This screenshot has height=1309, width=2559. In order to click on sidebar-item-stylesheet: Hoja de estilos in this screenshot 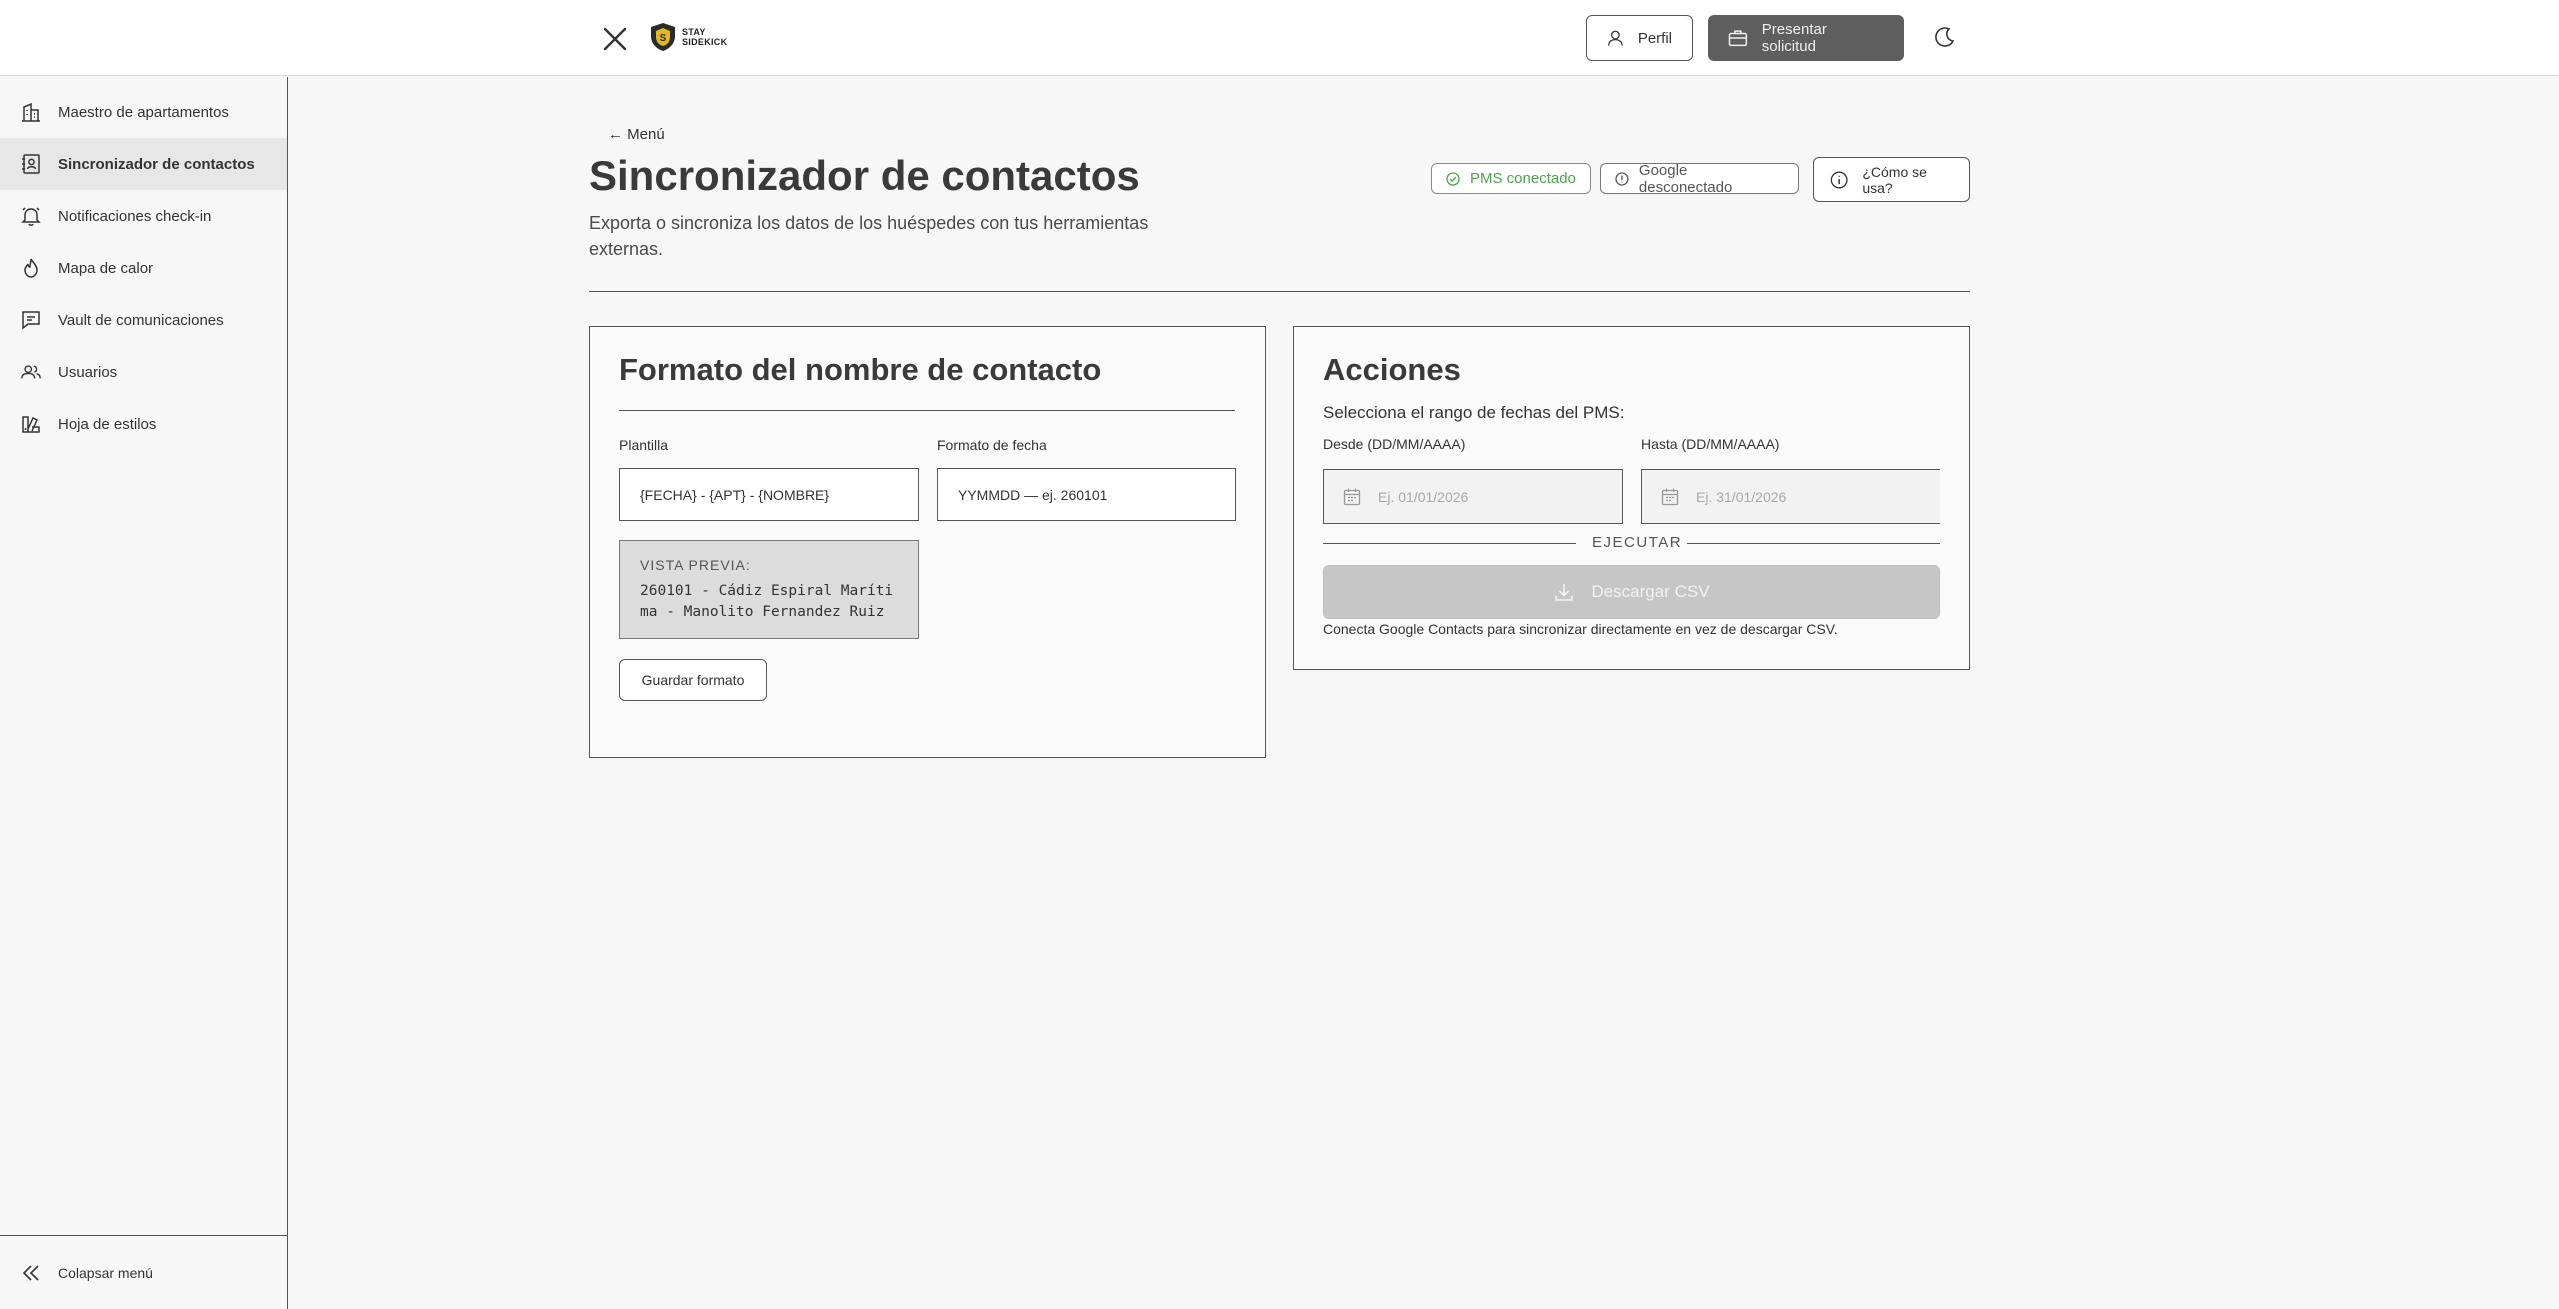, I will do `click(143, 424)`.